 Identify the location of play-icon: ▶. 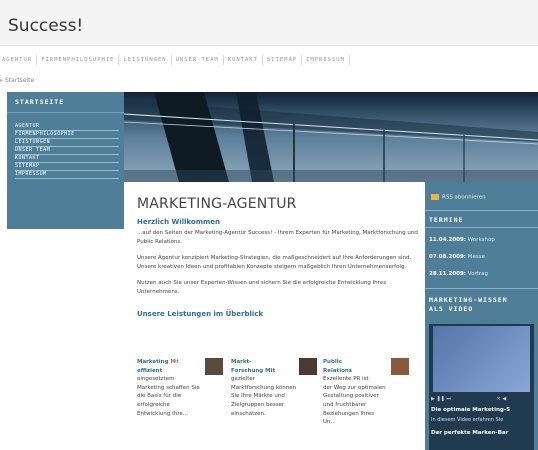
(433, 399).